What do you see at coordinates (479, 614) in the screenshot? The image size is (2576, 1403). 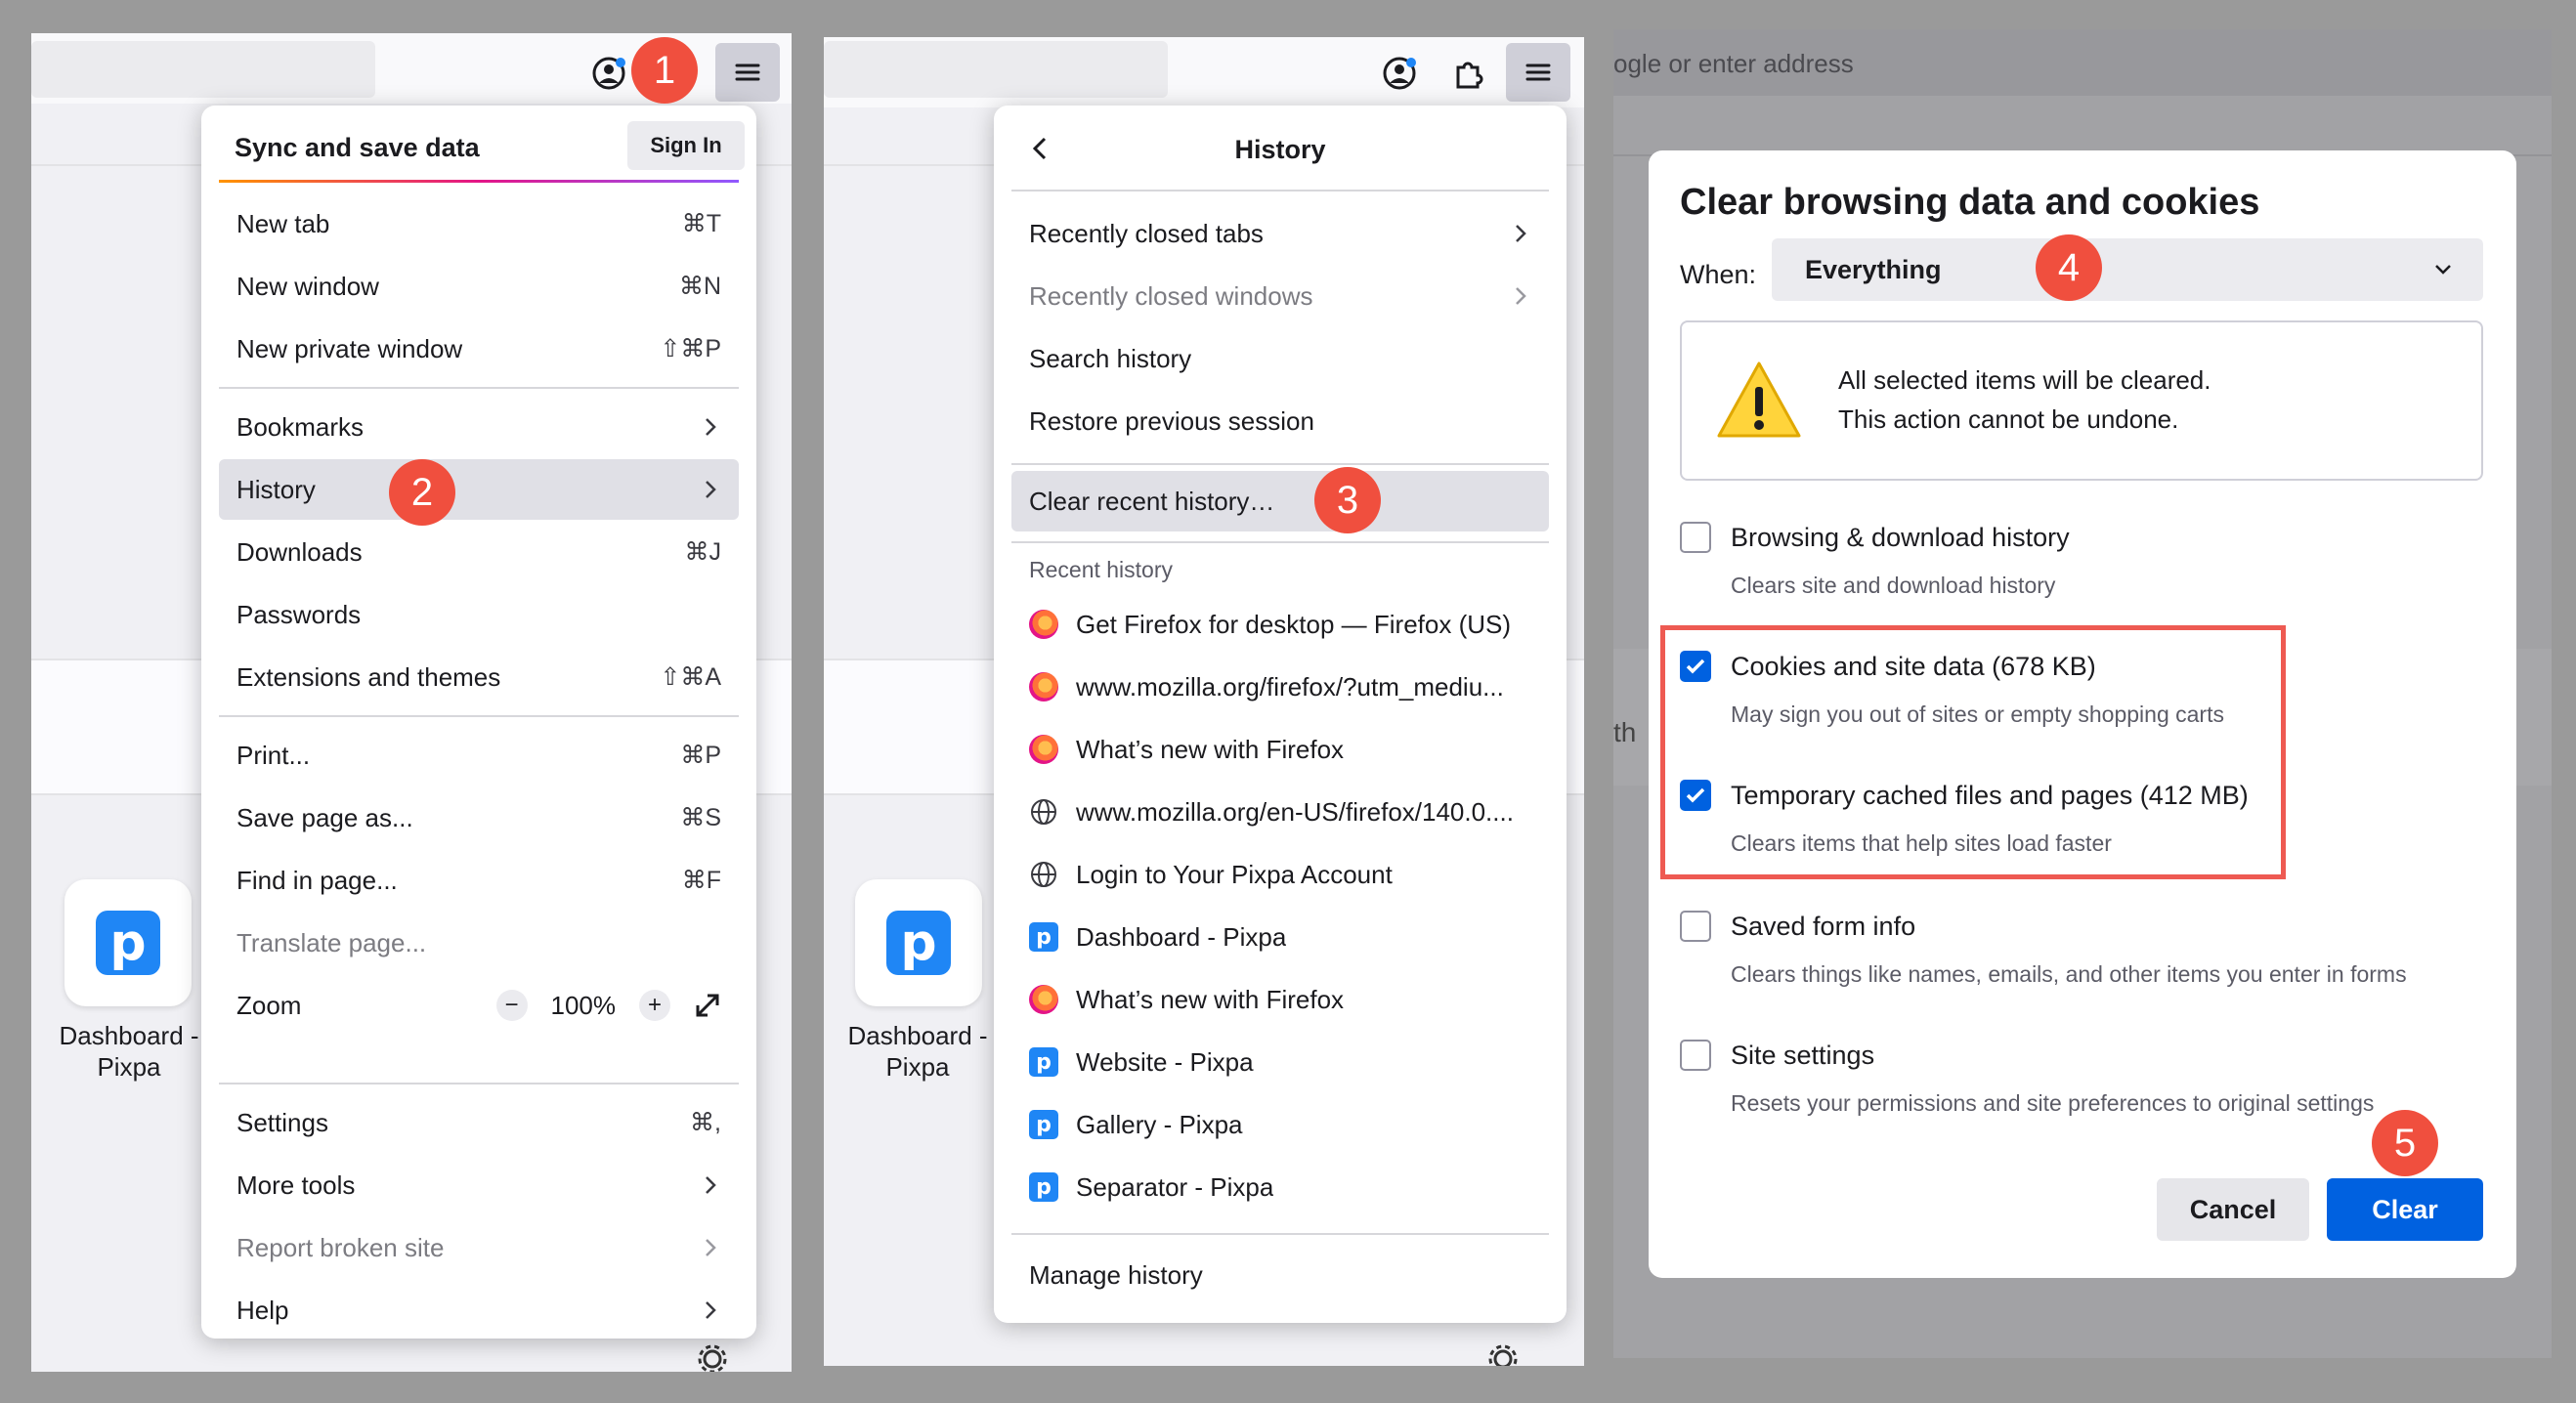 I see `menu-item-passwords: Passwords` at bounding box center [479, 614].